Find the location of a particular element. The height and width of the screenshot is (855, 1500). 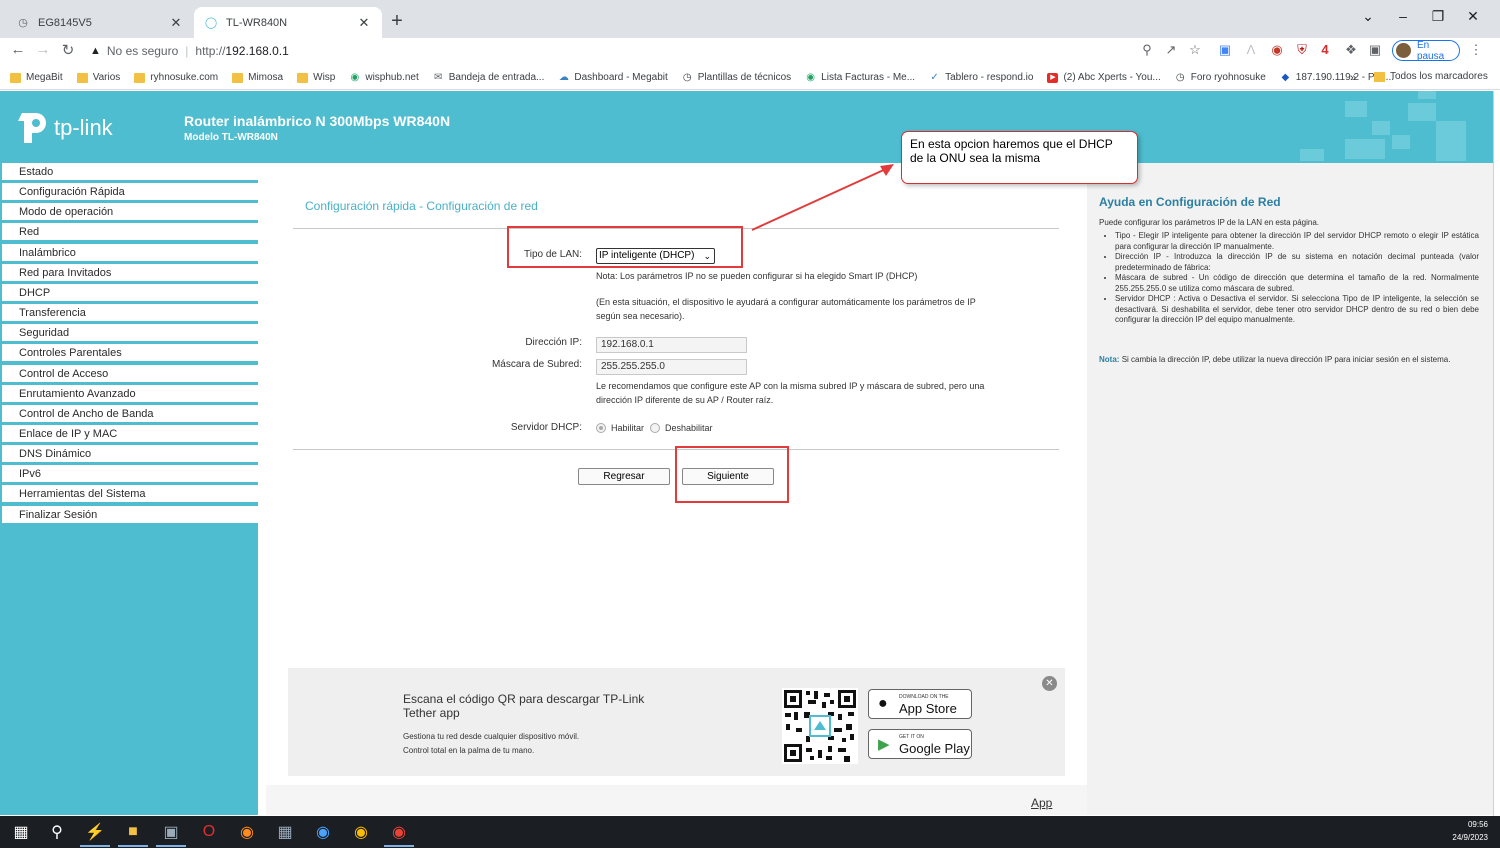

profile-button: En pausa is located at coordinates (1426, 51).